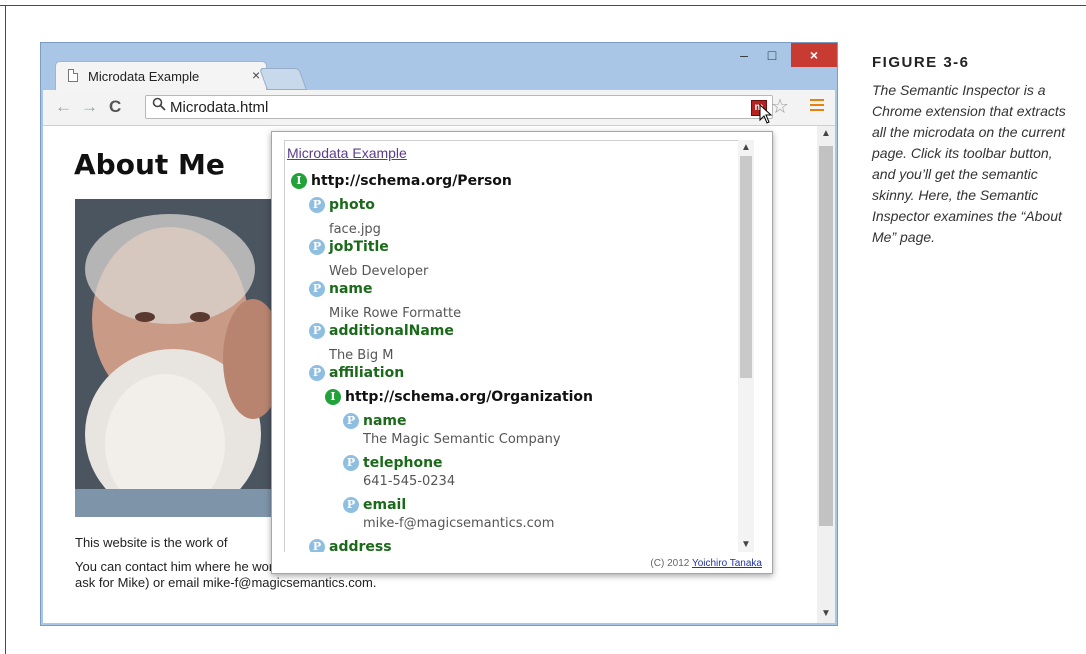 Image resolution: width=1086 pixels, height=654 pixels. What do you see at coordinates (73, 75) in the screenshot?
I see `document-icon` at bounding box center [73, 75].